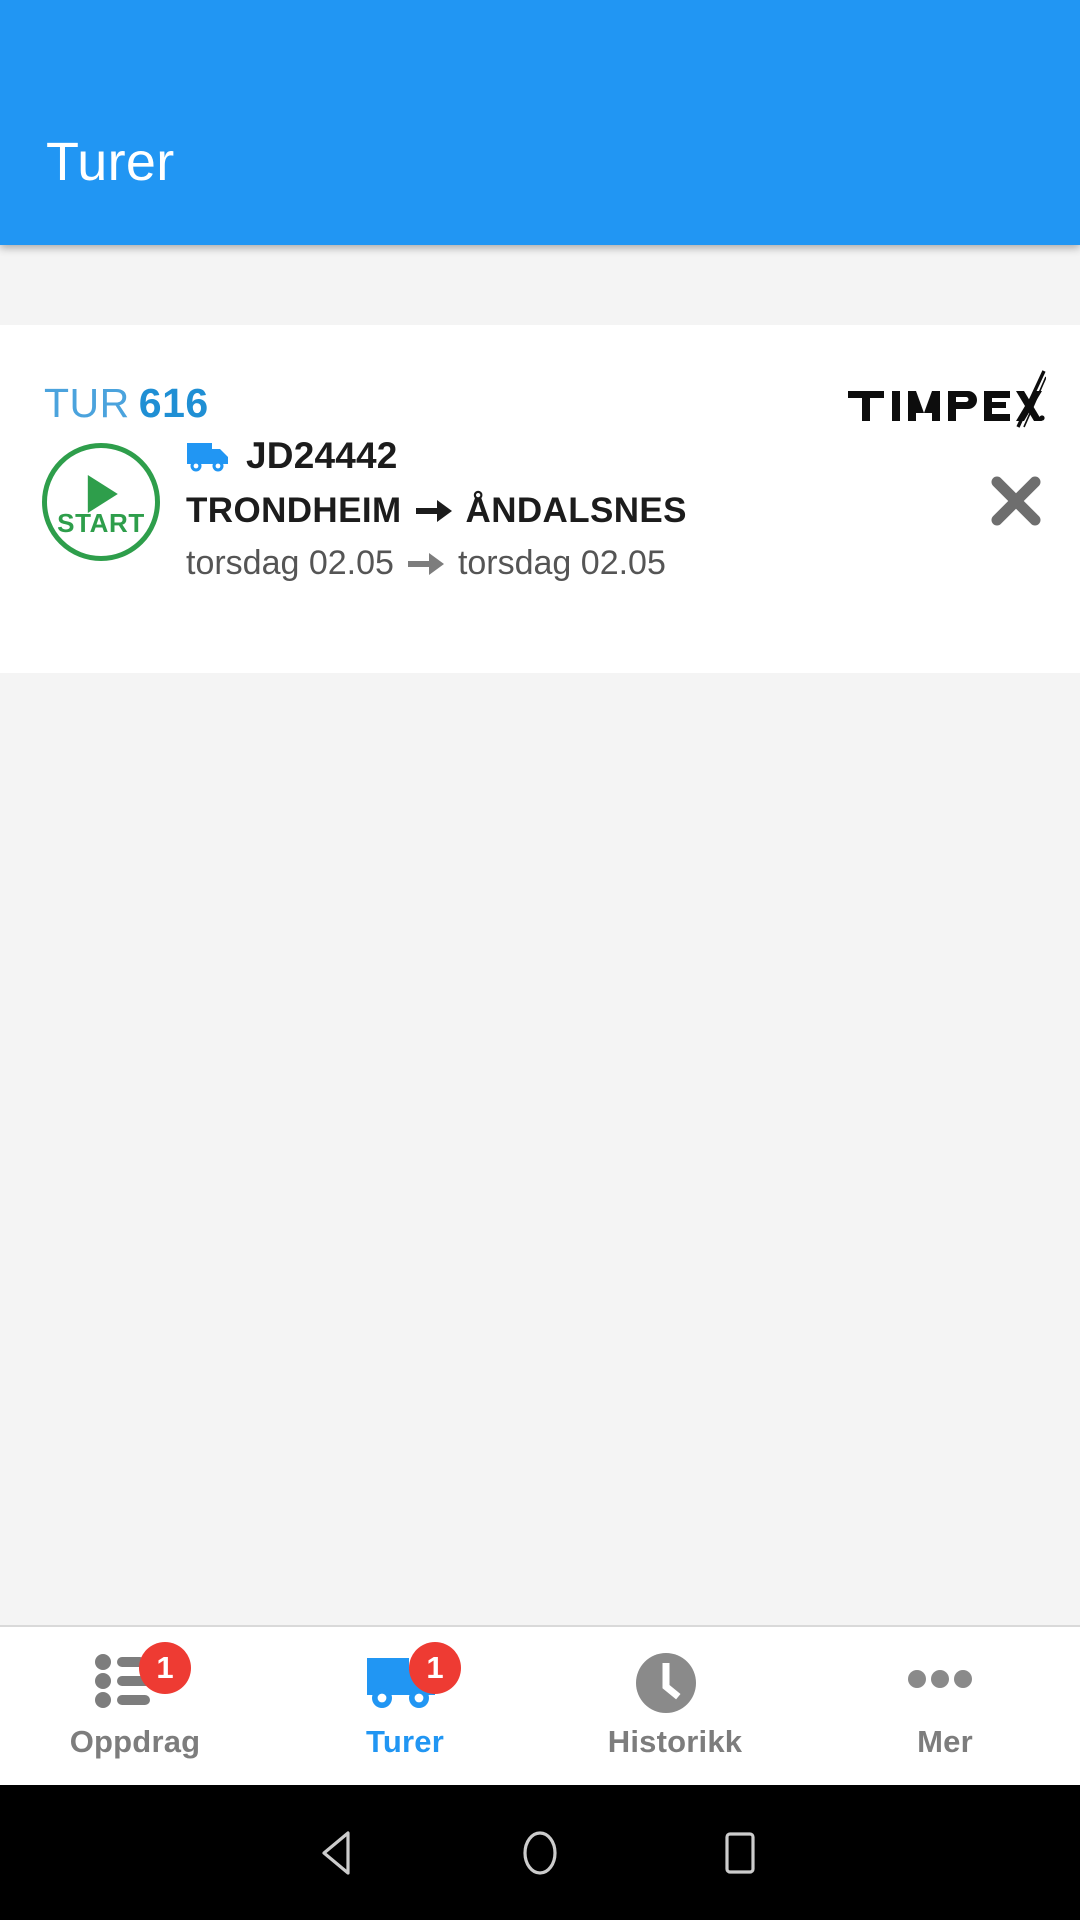 The image size is (1080, 1920). What do you see at coordinates (173, 403) in the screenshot?
I see `trip-number-value: 616` at bounding box center [173, 403].